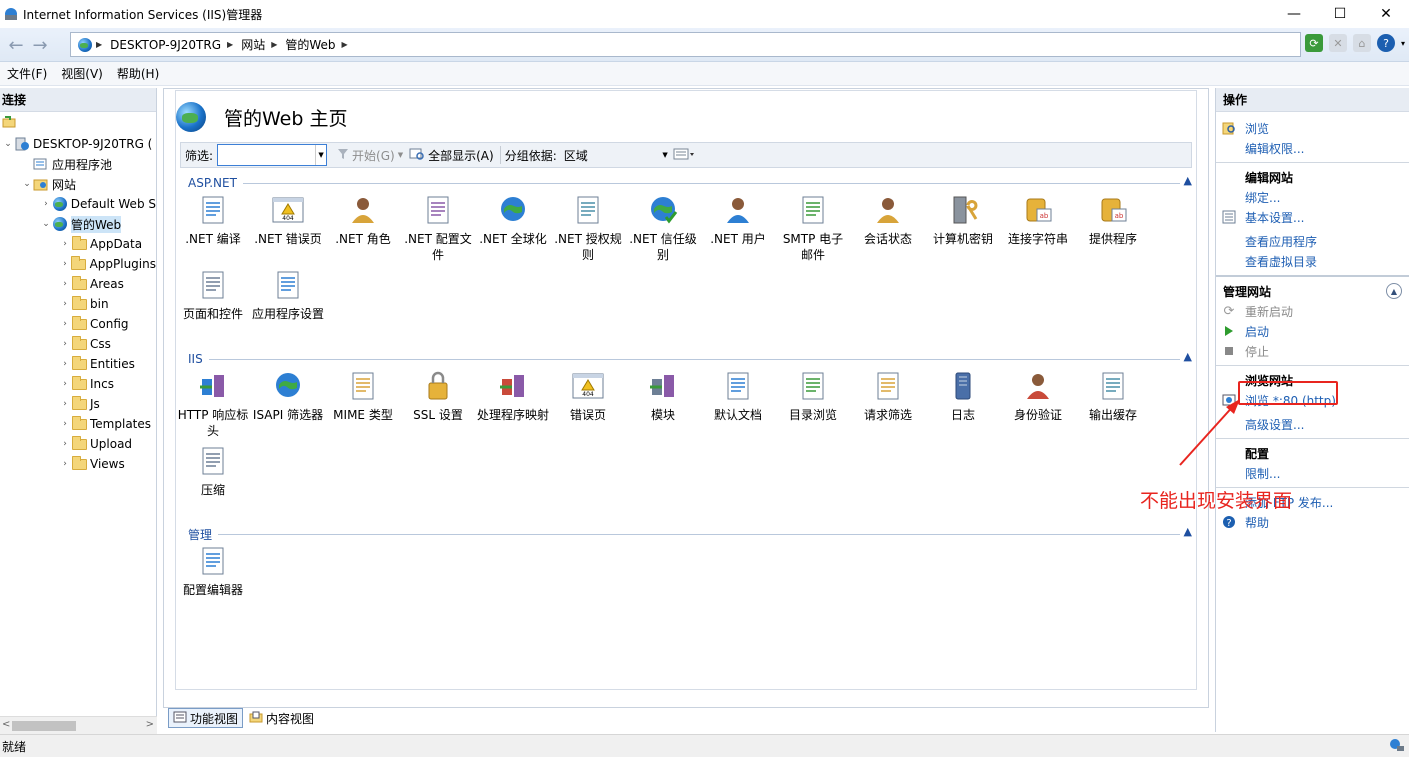 Image resolution: width=1409 pixels, height=757 pixels. I want to click on tree-node: 应用程序池, so click(78, 164).